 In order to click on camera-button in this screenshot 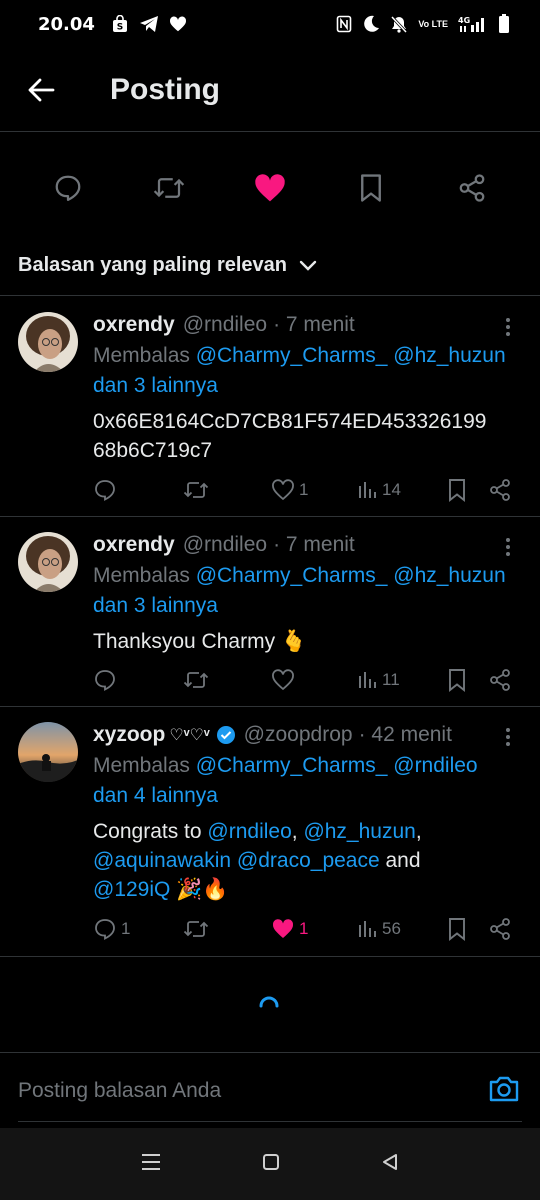, I will do `click(504, 1091)`.